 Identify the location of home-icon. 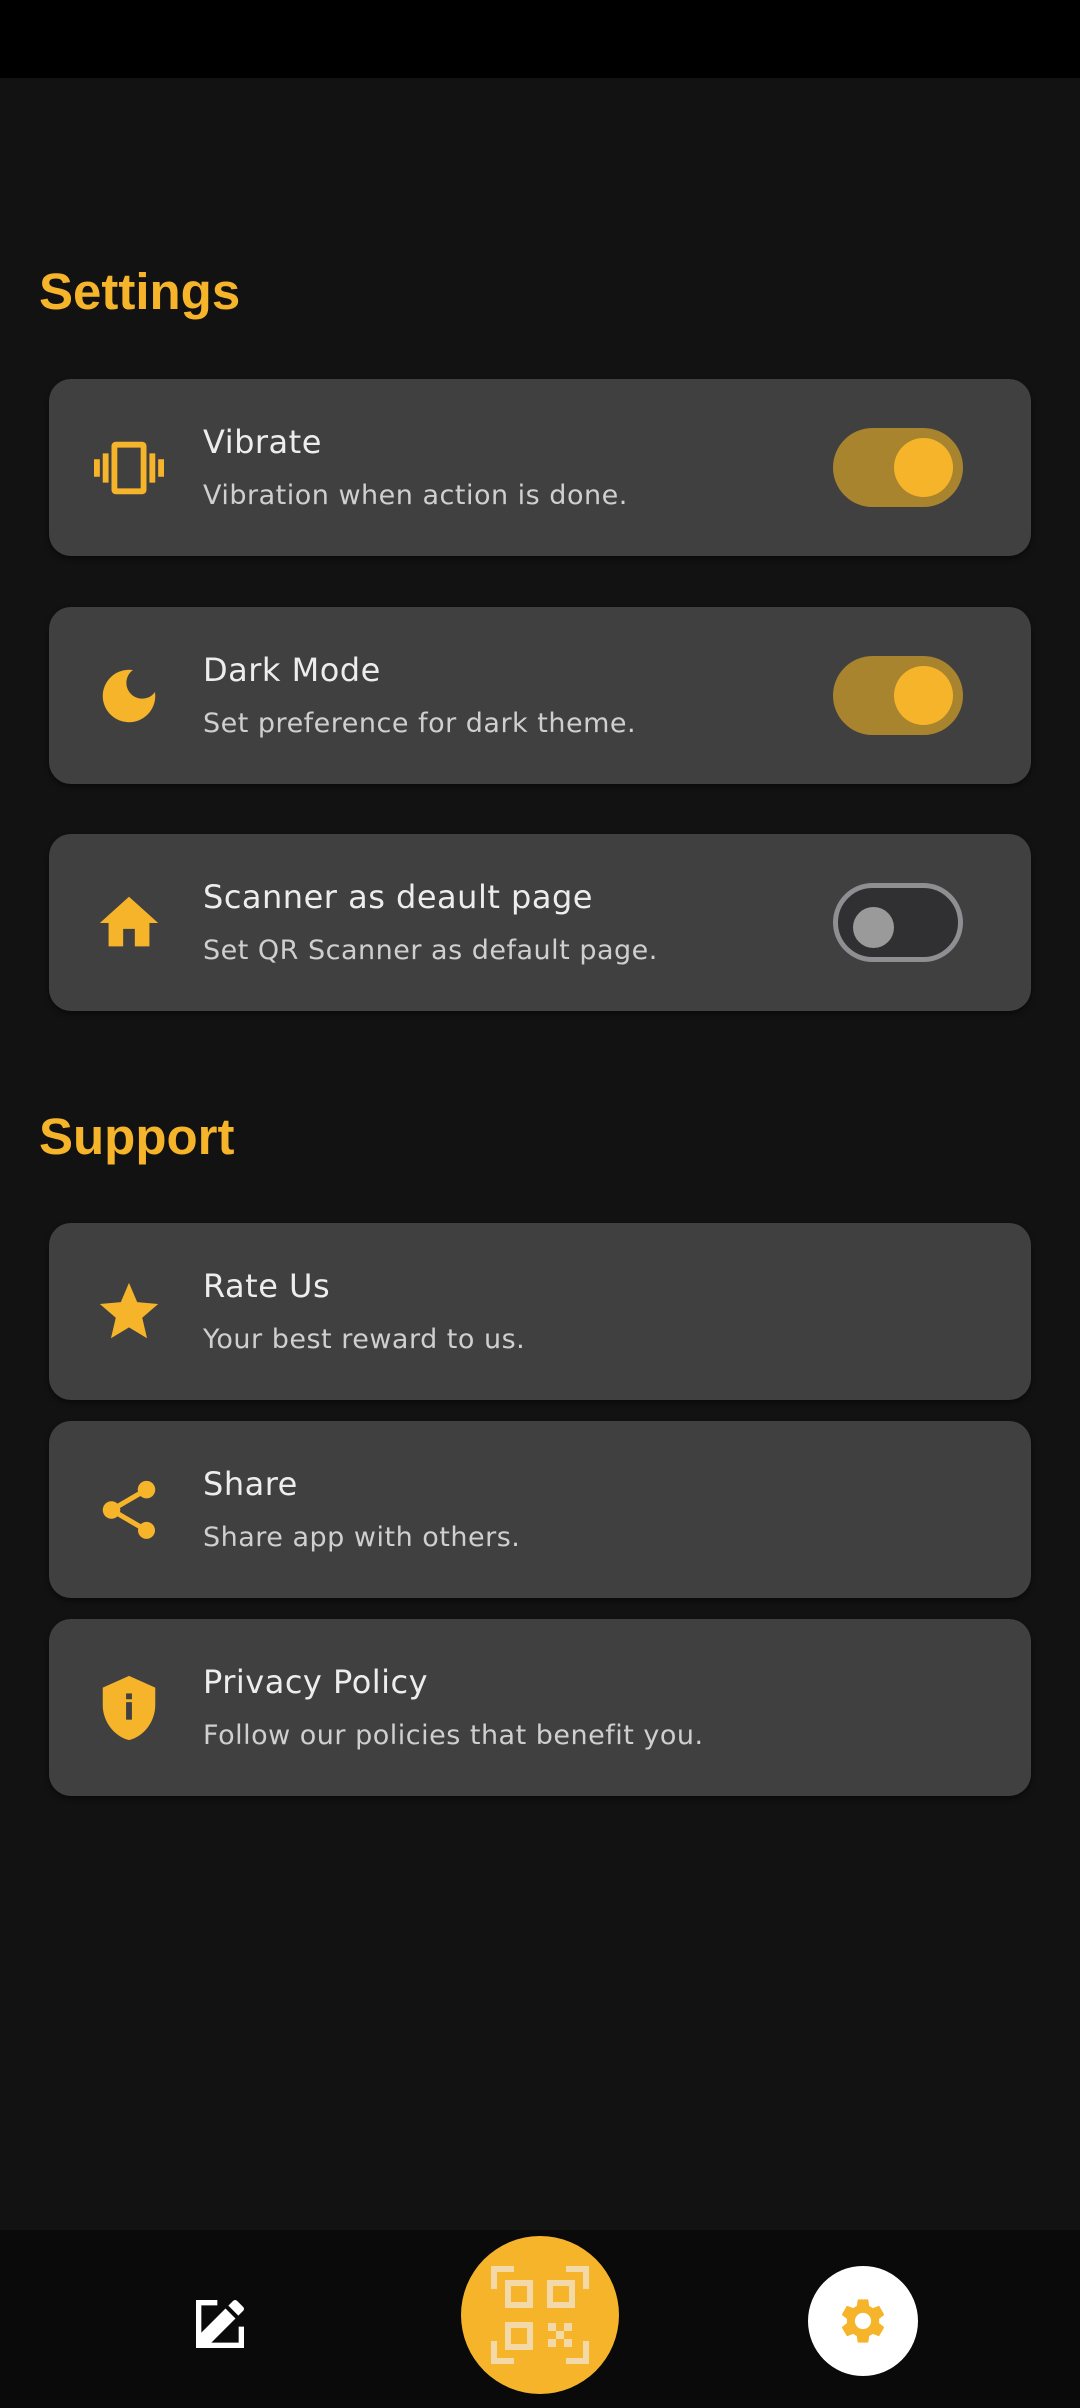
(129, 923).